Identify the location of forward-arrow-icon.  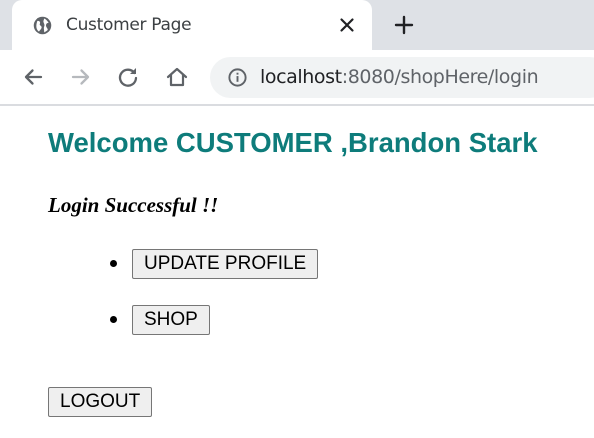
(81, 77).